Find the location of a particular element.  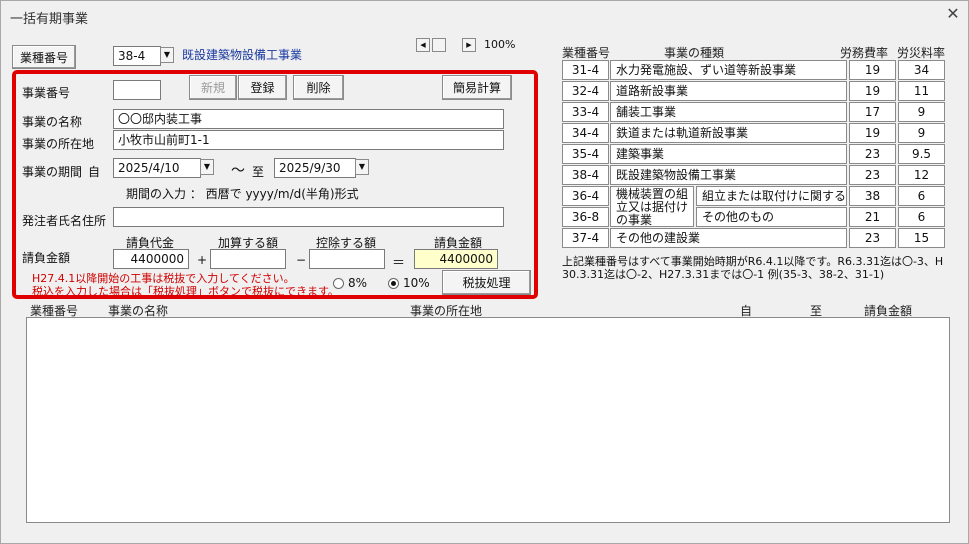

tax-8-label: 8% is located at coordinates (358, 283).